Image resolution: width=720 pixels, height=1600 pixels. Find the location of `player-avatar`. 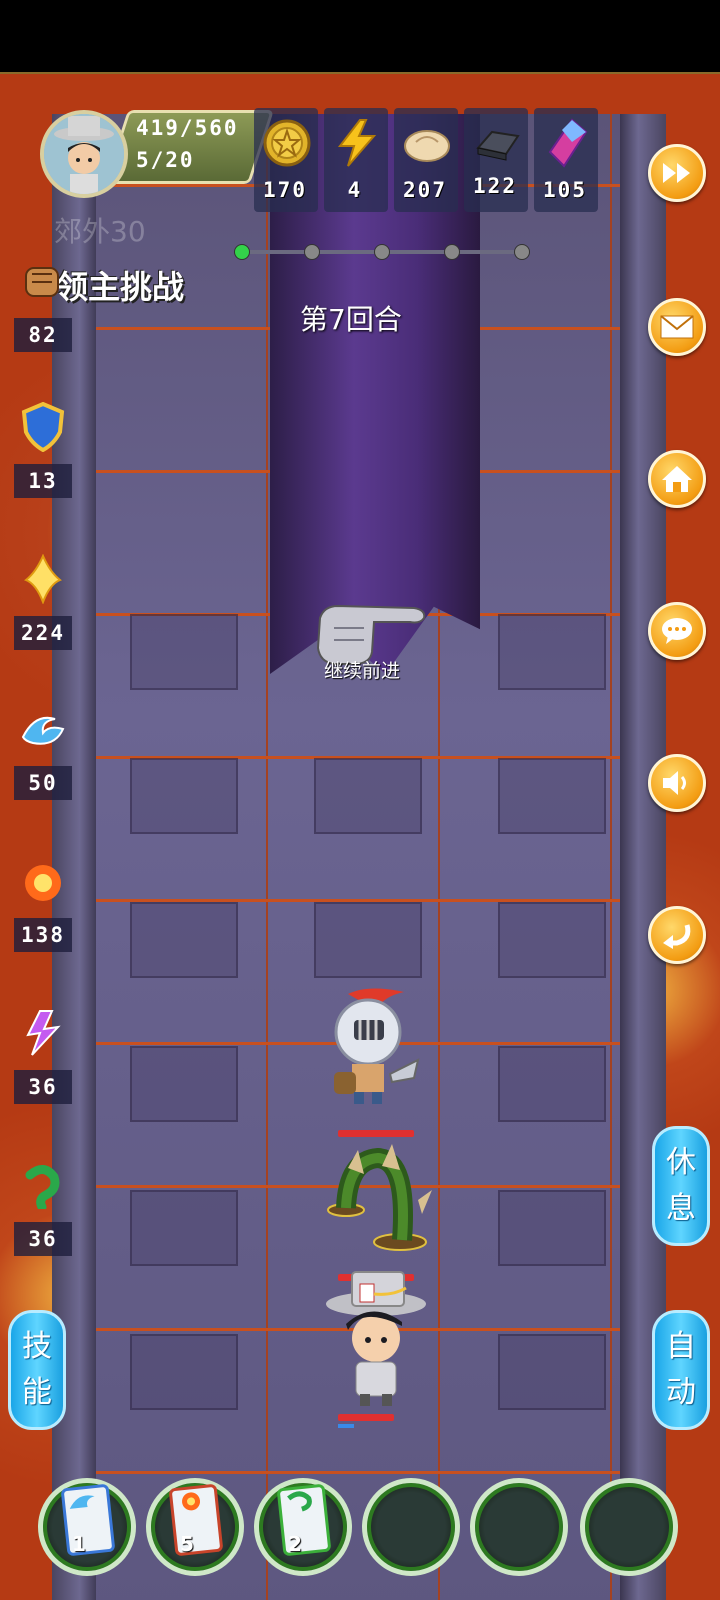

player-avatar is located at coordinates (84, 154).